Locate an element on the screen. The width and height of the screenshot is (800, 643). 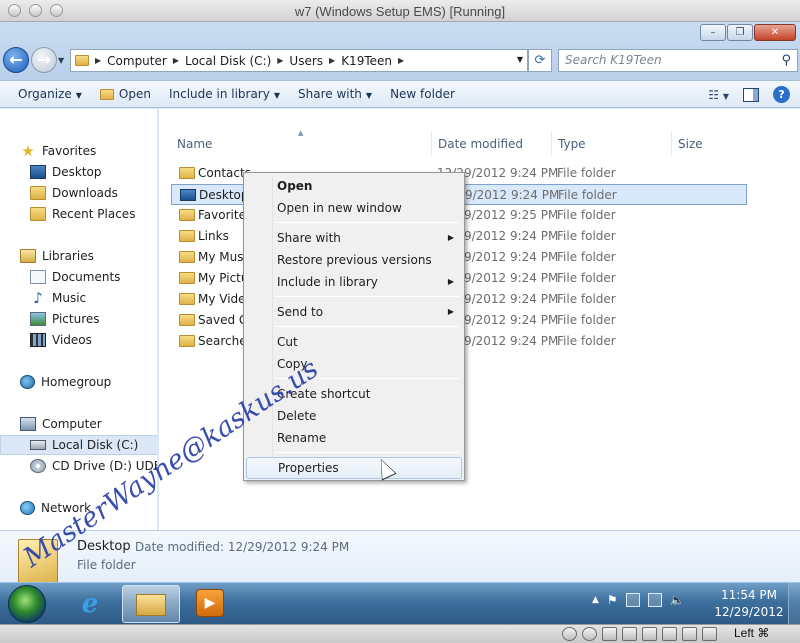
usb-icon is located at coordinates (609, 634).